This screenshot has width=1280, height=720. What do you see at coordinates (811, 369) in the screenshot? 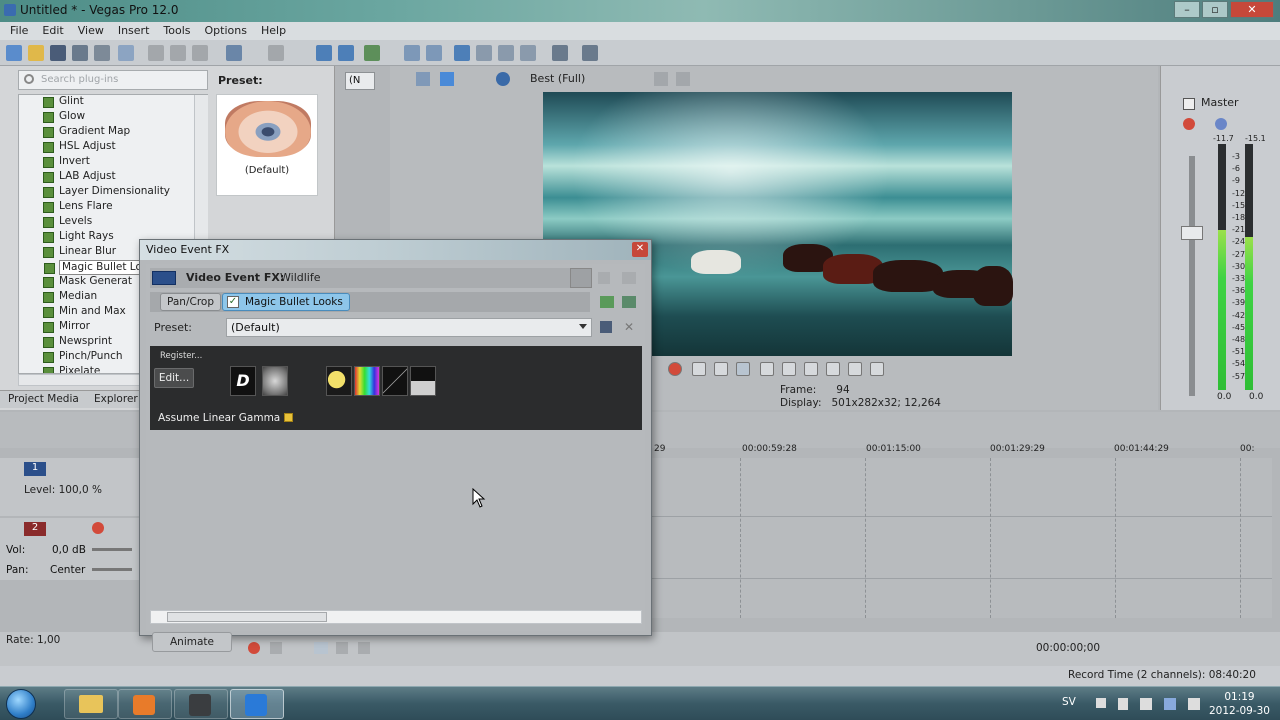
I see `go-to-start-icon` at bounding box center [811, 369].